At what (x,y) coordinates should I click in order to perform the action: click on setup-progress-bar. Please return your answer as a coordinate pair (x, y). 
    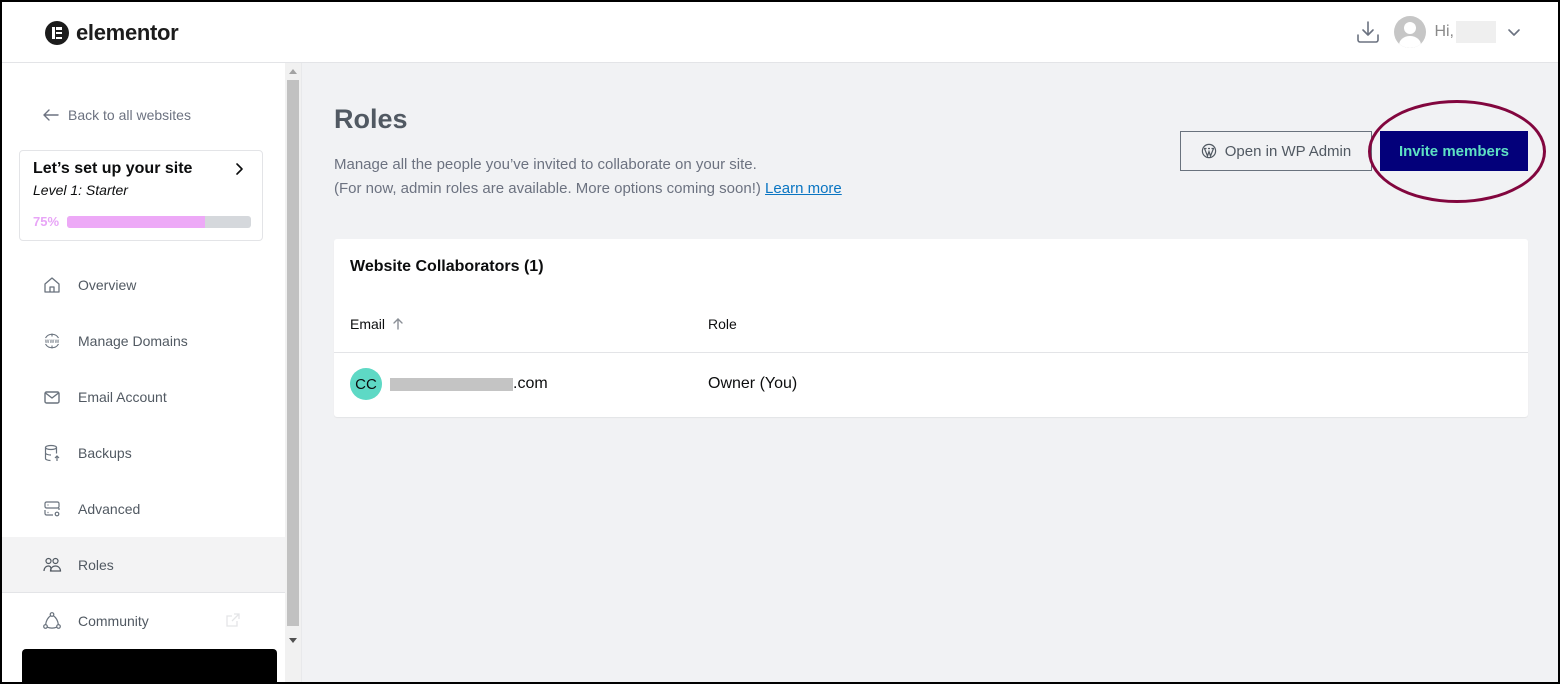
    Looking at the image, I should click on (159, 222).